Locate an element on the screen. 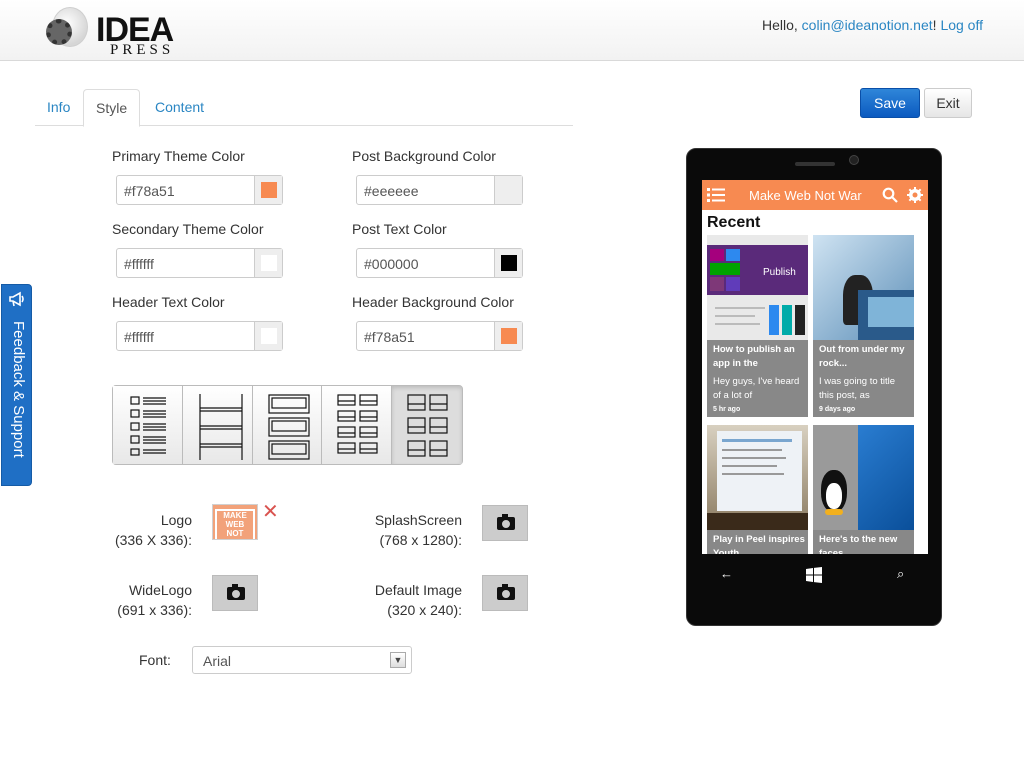  post-bg-color-field: #eeeeee is located at coordinates (439, 190).